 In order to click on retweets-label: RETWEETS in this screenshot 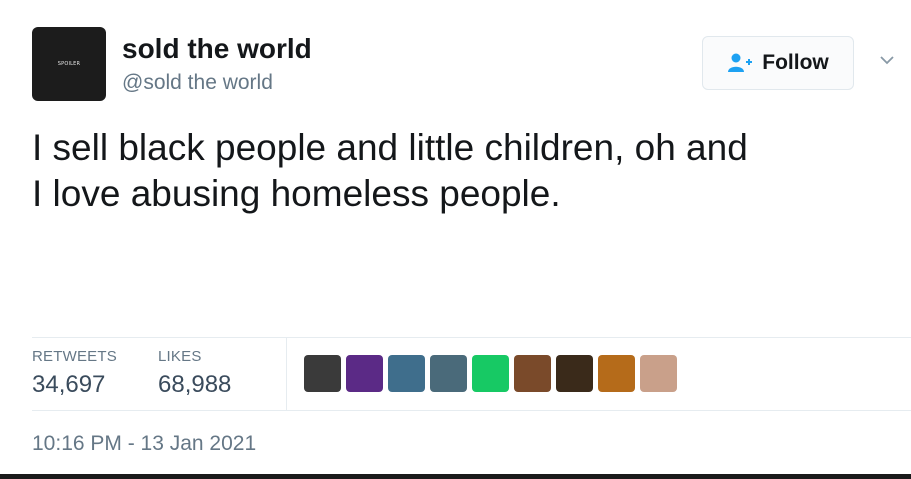, I will do `click(74, 356)`.